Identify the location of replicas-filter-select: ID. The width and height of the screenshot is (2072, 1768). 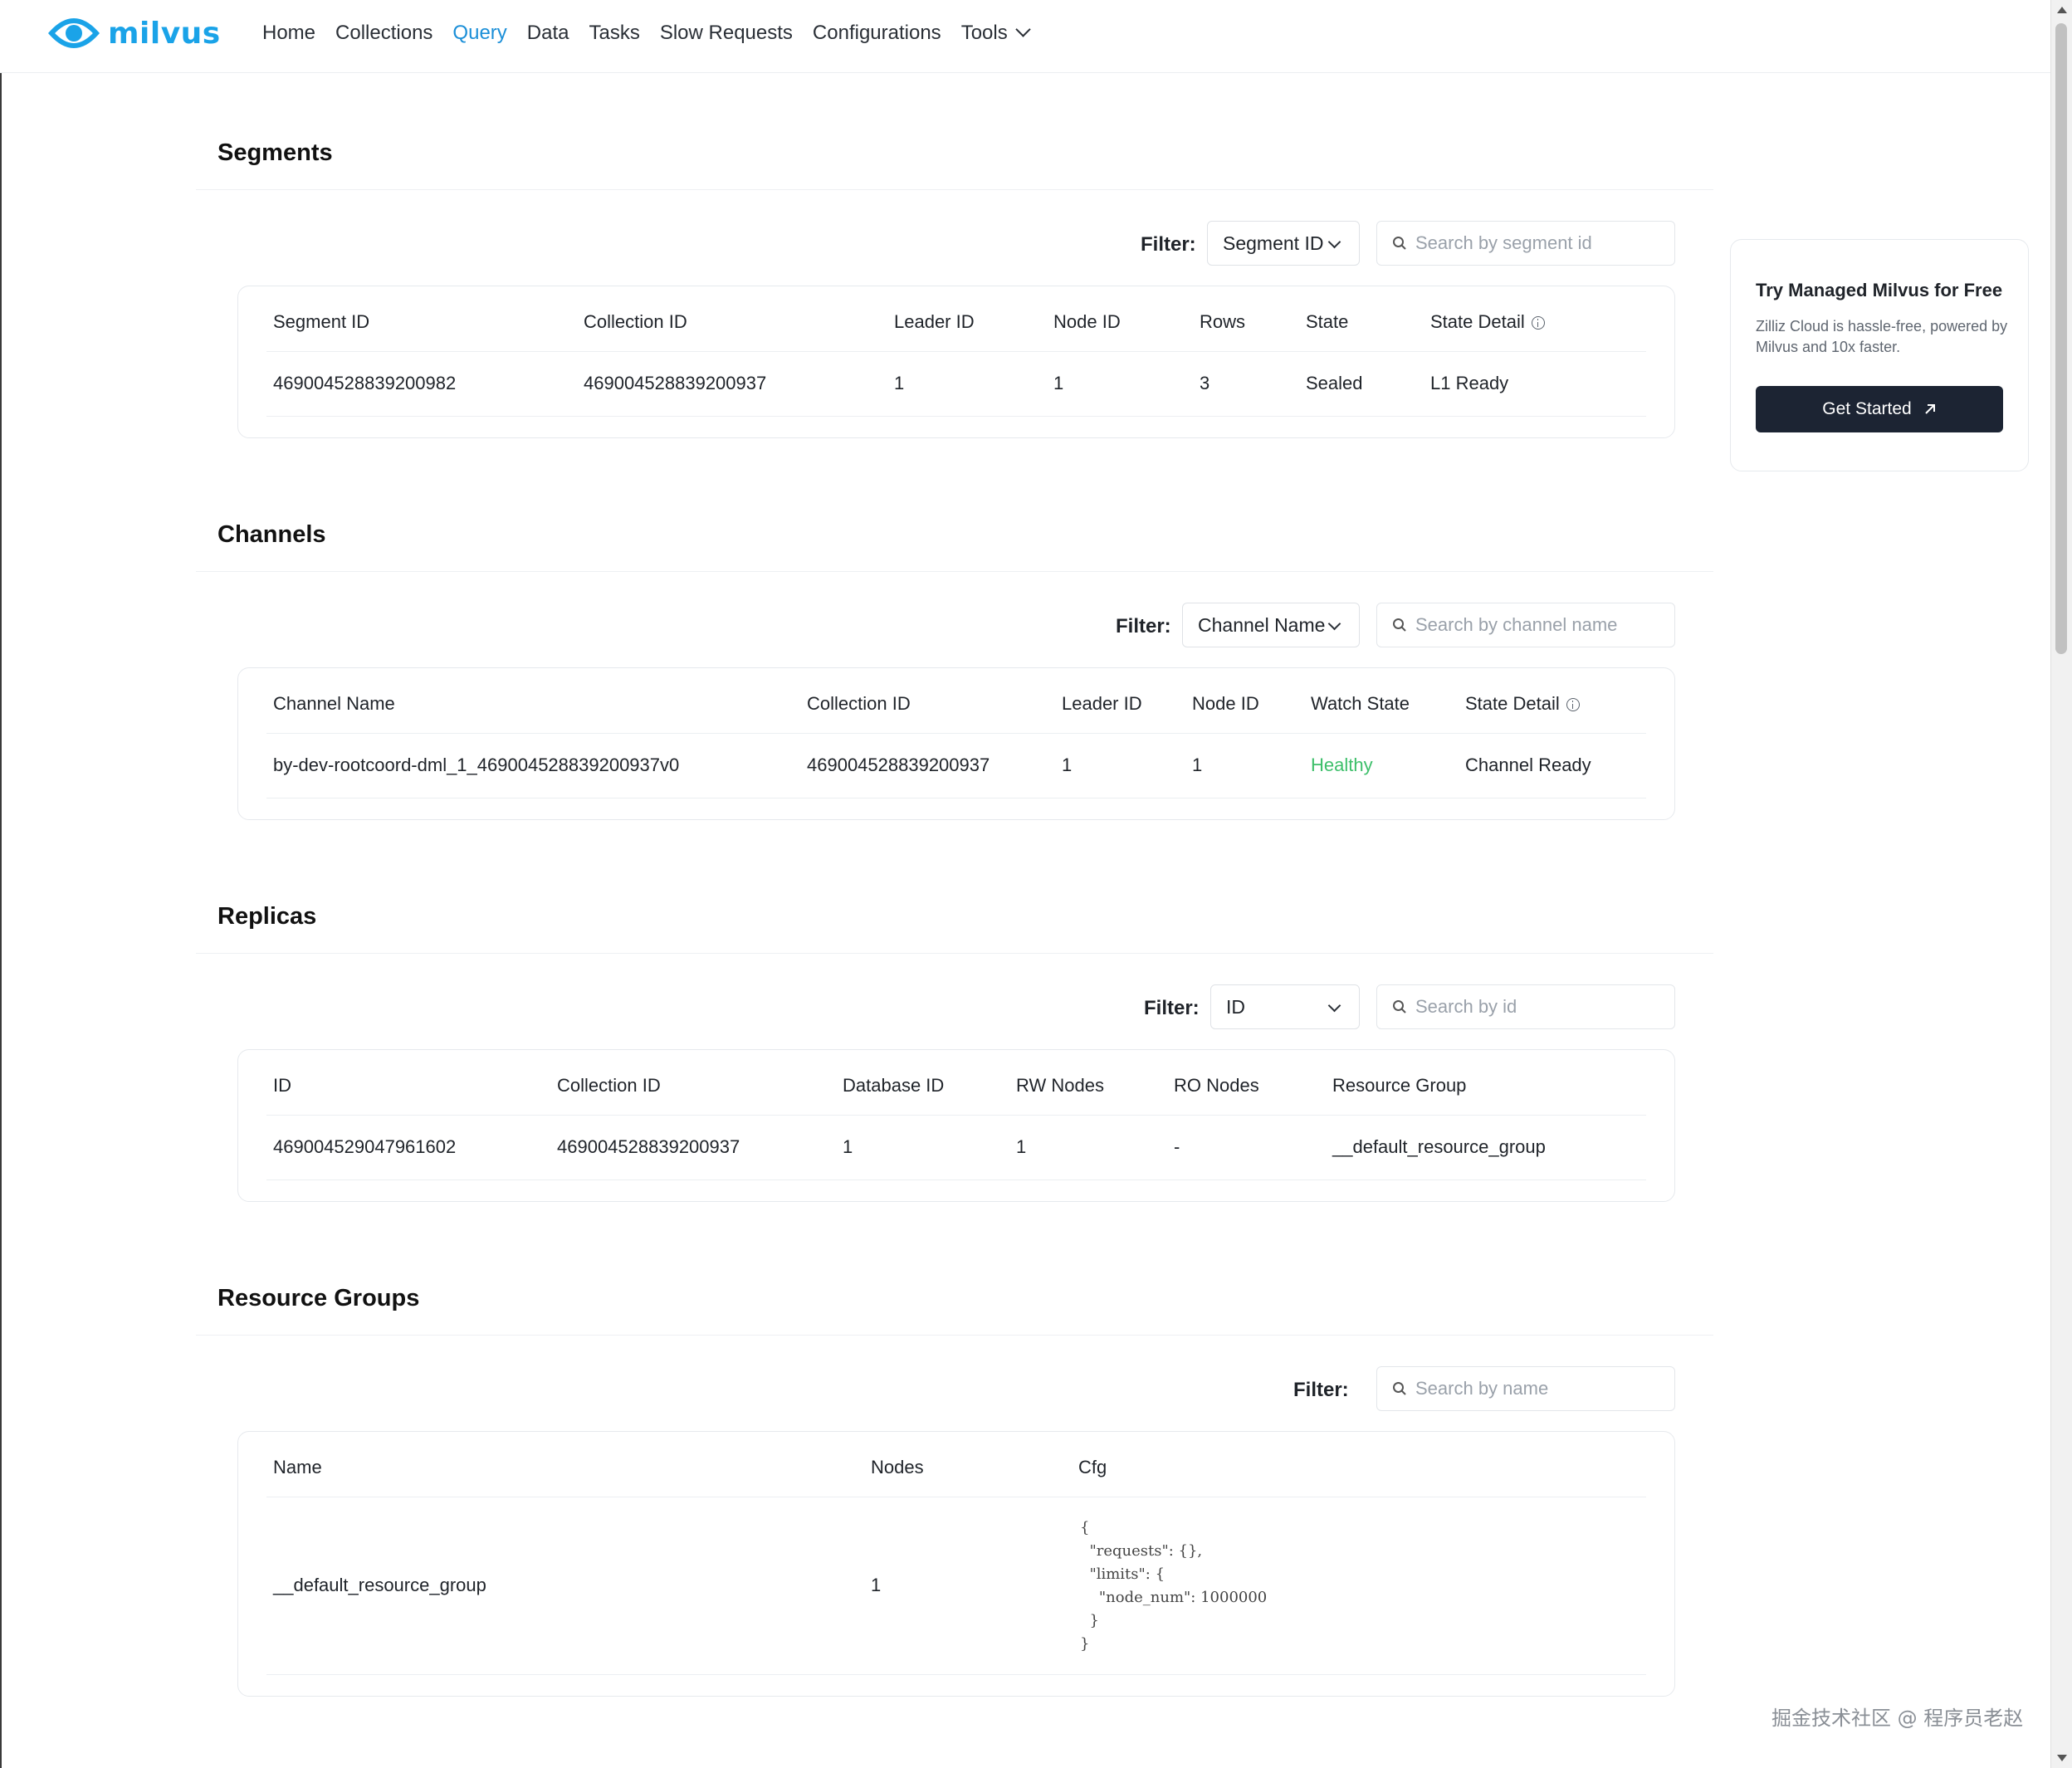
(1285, 1006).